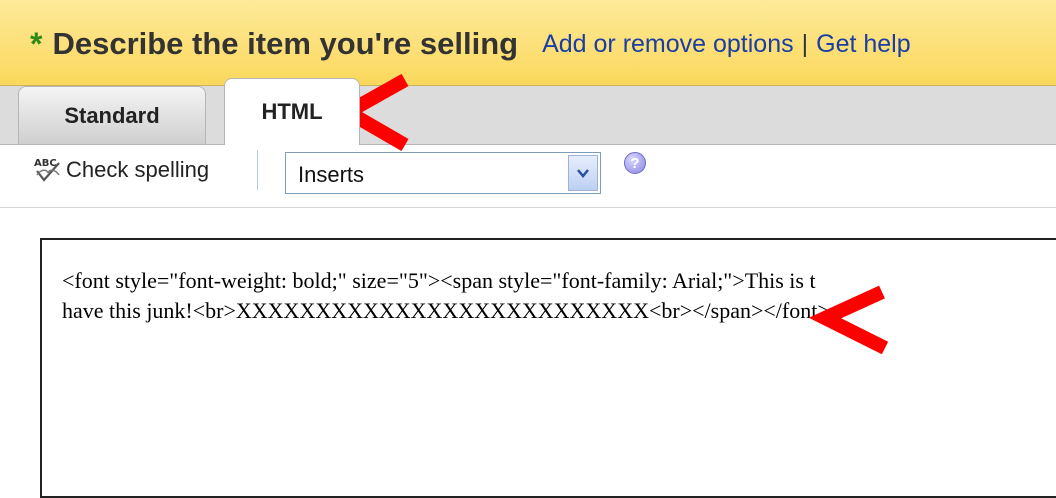  What do you see at coordinates (257, 170) in the screenshot?
I see `toolbar-divider` at bounding box center [257, 170].